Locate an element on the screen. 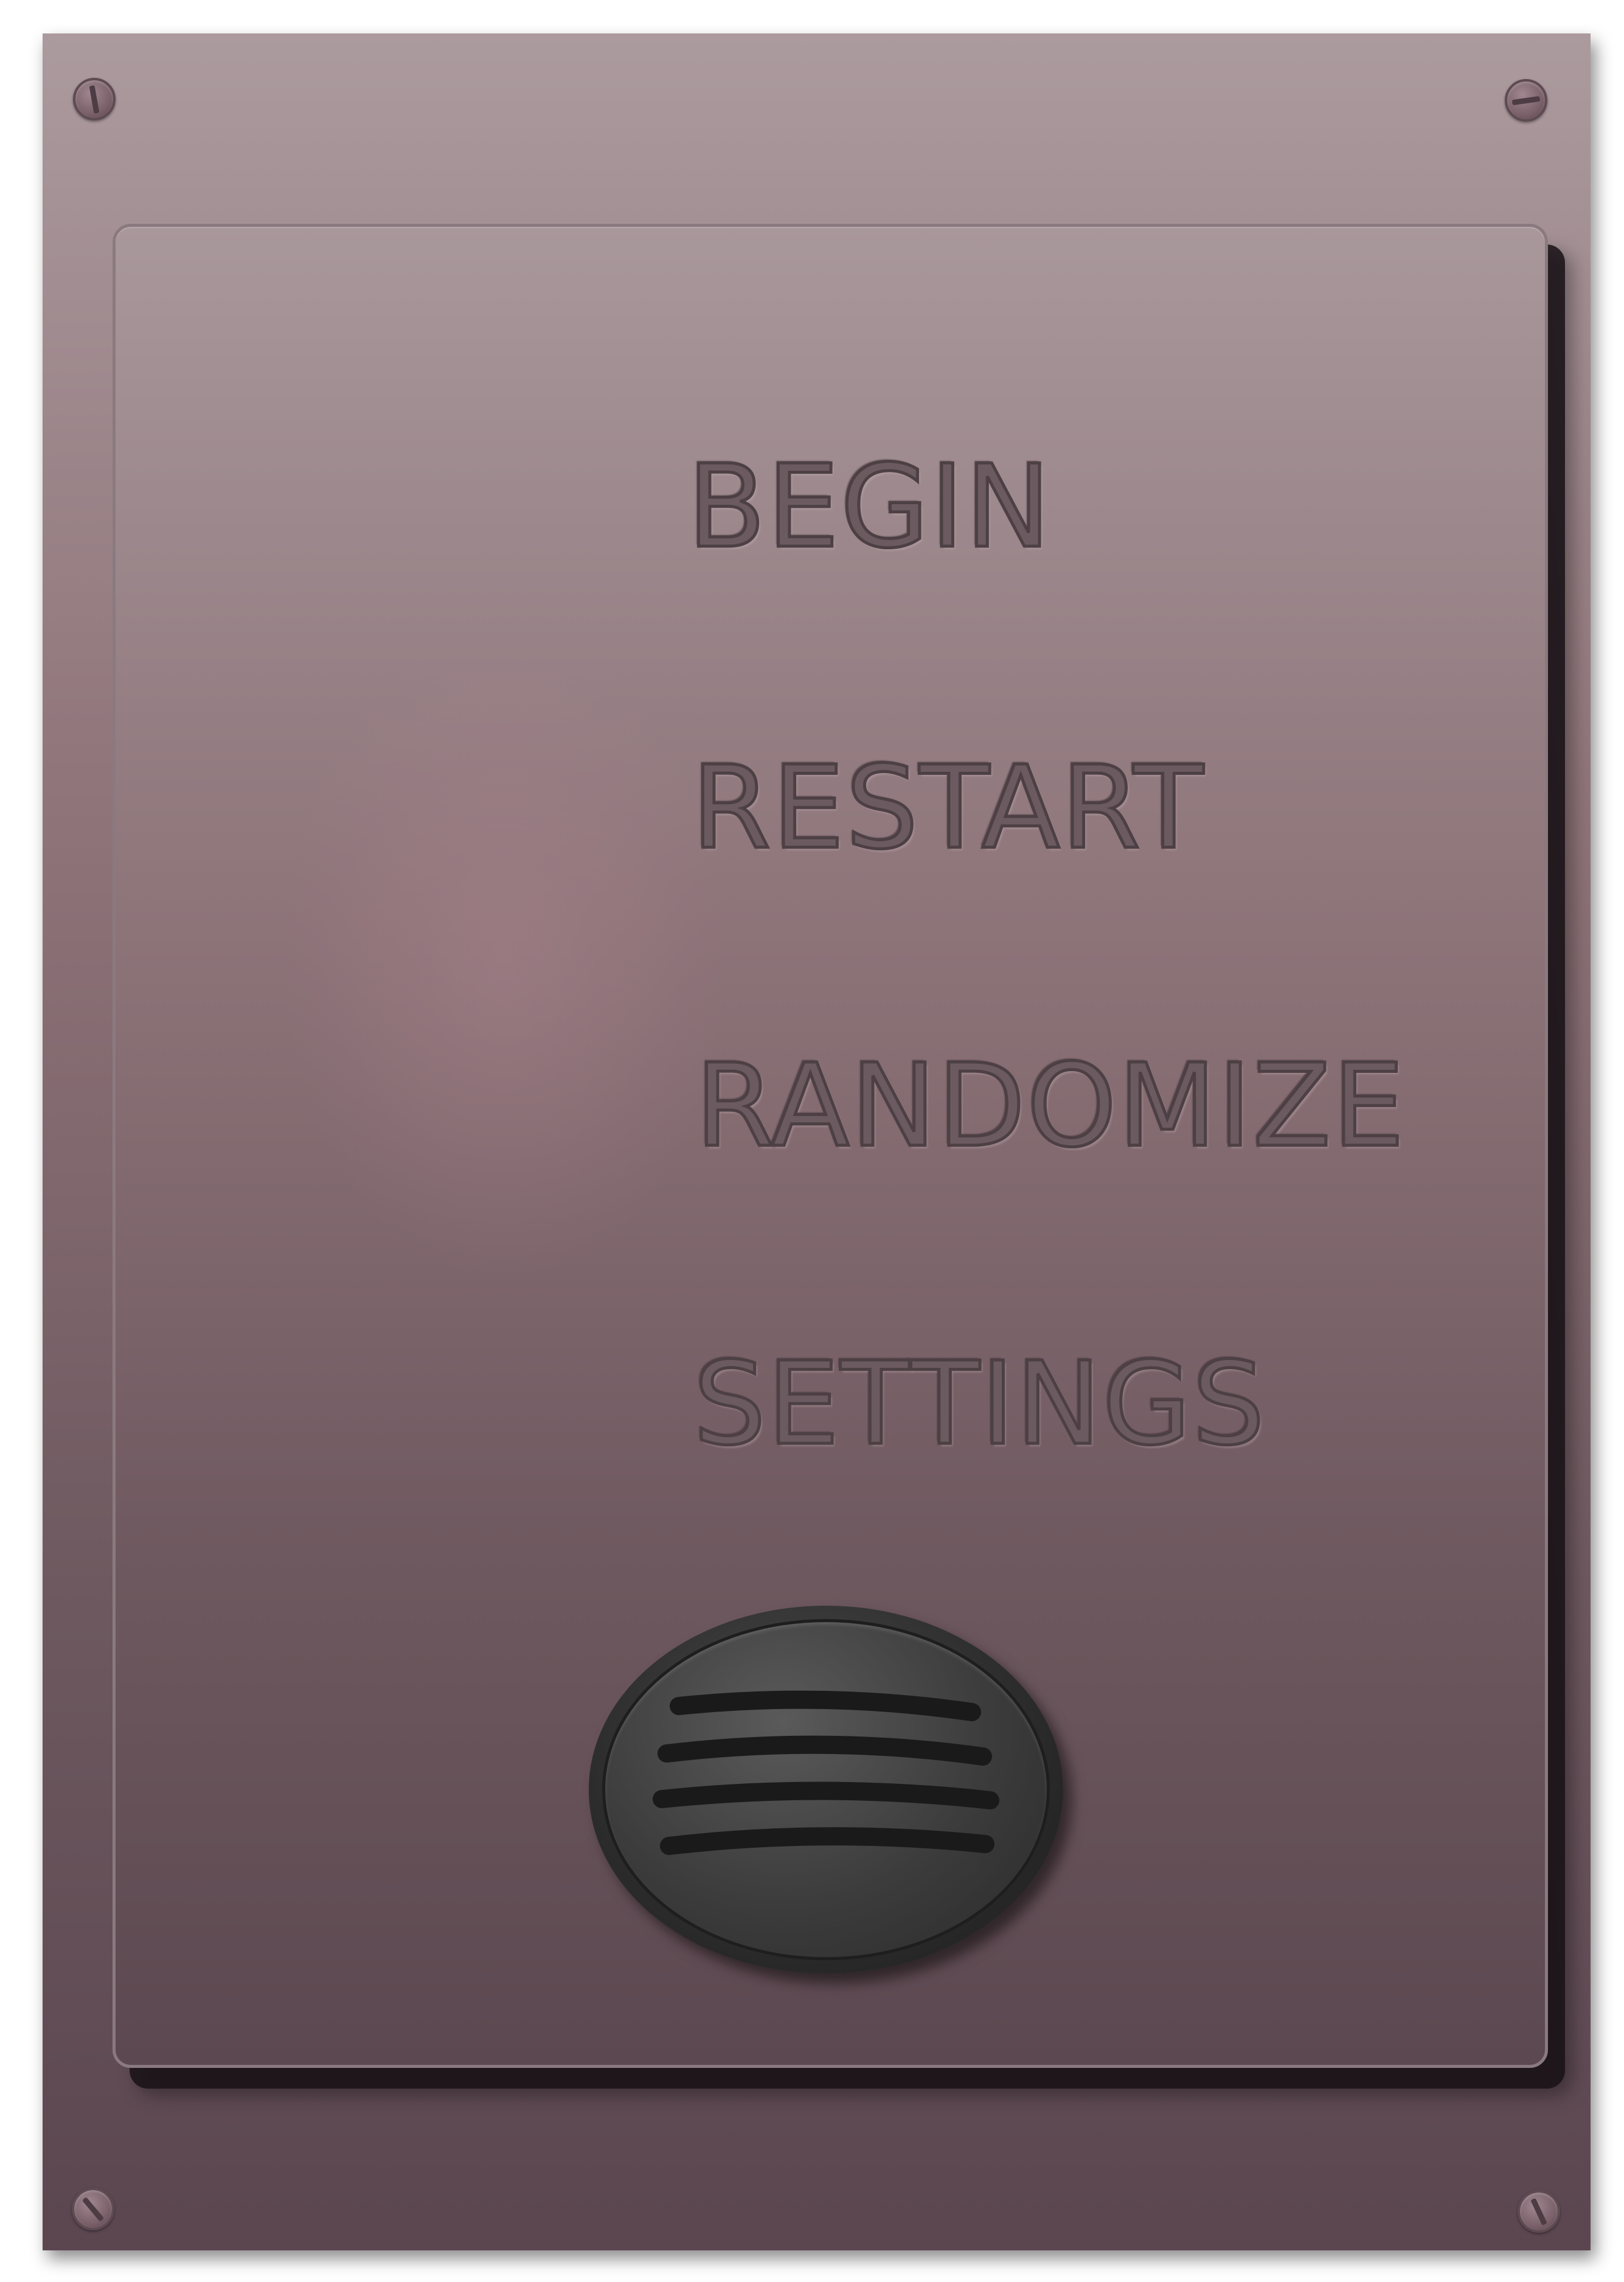 The width and height of the screenshot is (1624, 2282). settings-button: SETTINGS is located at coordinates (979, 1404).